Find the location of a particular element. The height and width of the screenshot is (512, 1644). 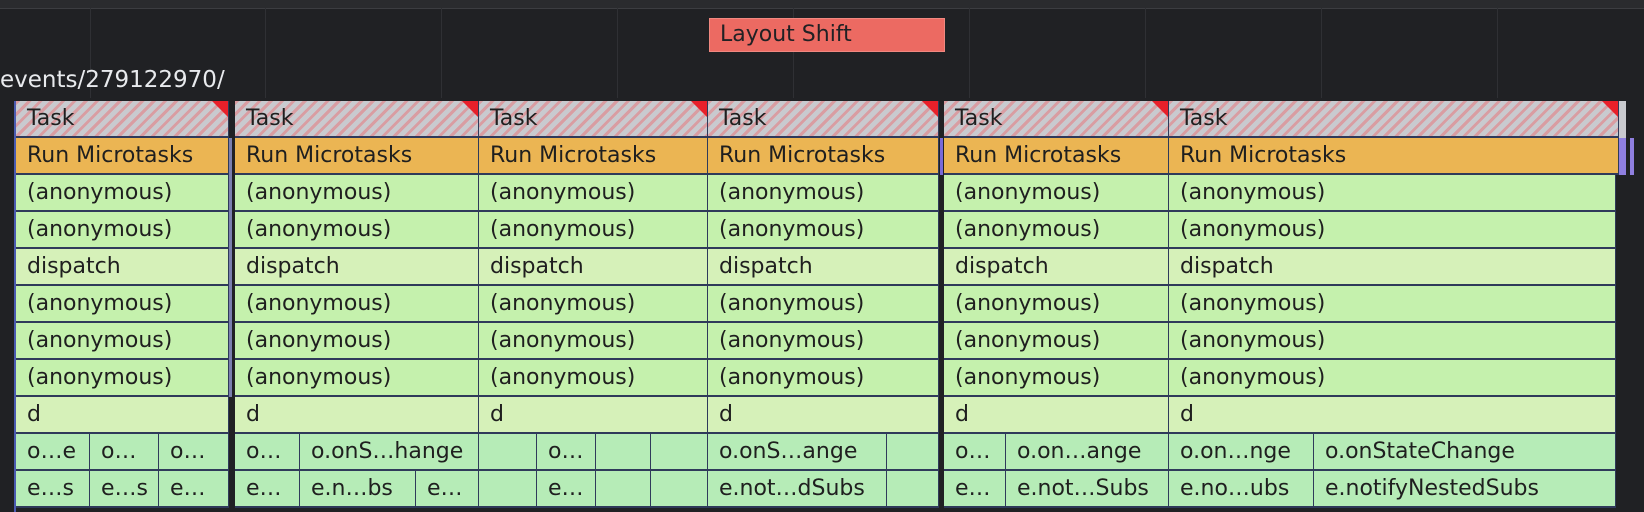

onstatechange-call-block: o.onStateChange is located at coordinates (1465, 452).